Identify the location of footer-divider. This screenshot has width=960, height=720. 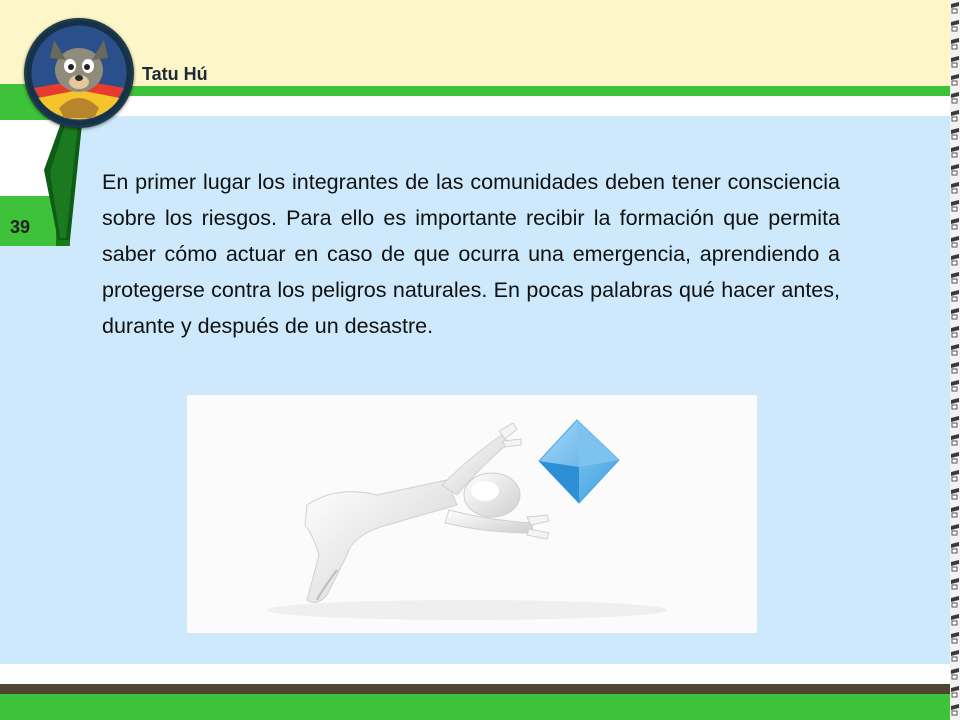
(475, 674).